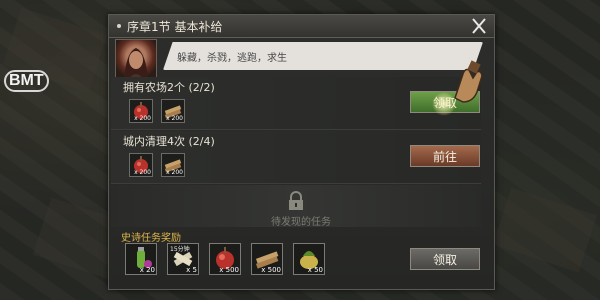 This screenshot has height=300, width=600. I want to click on claim-epic-reward-button: 领取, so click(445, 259).